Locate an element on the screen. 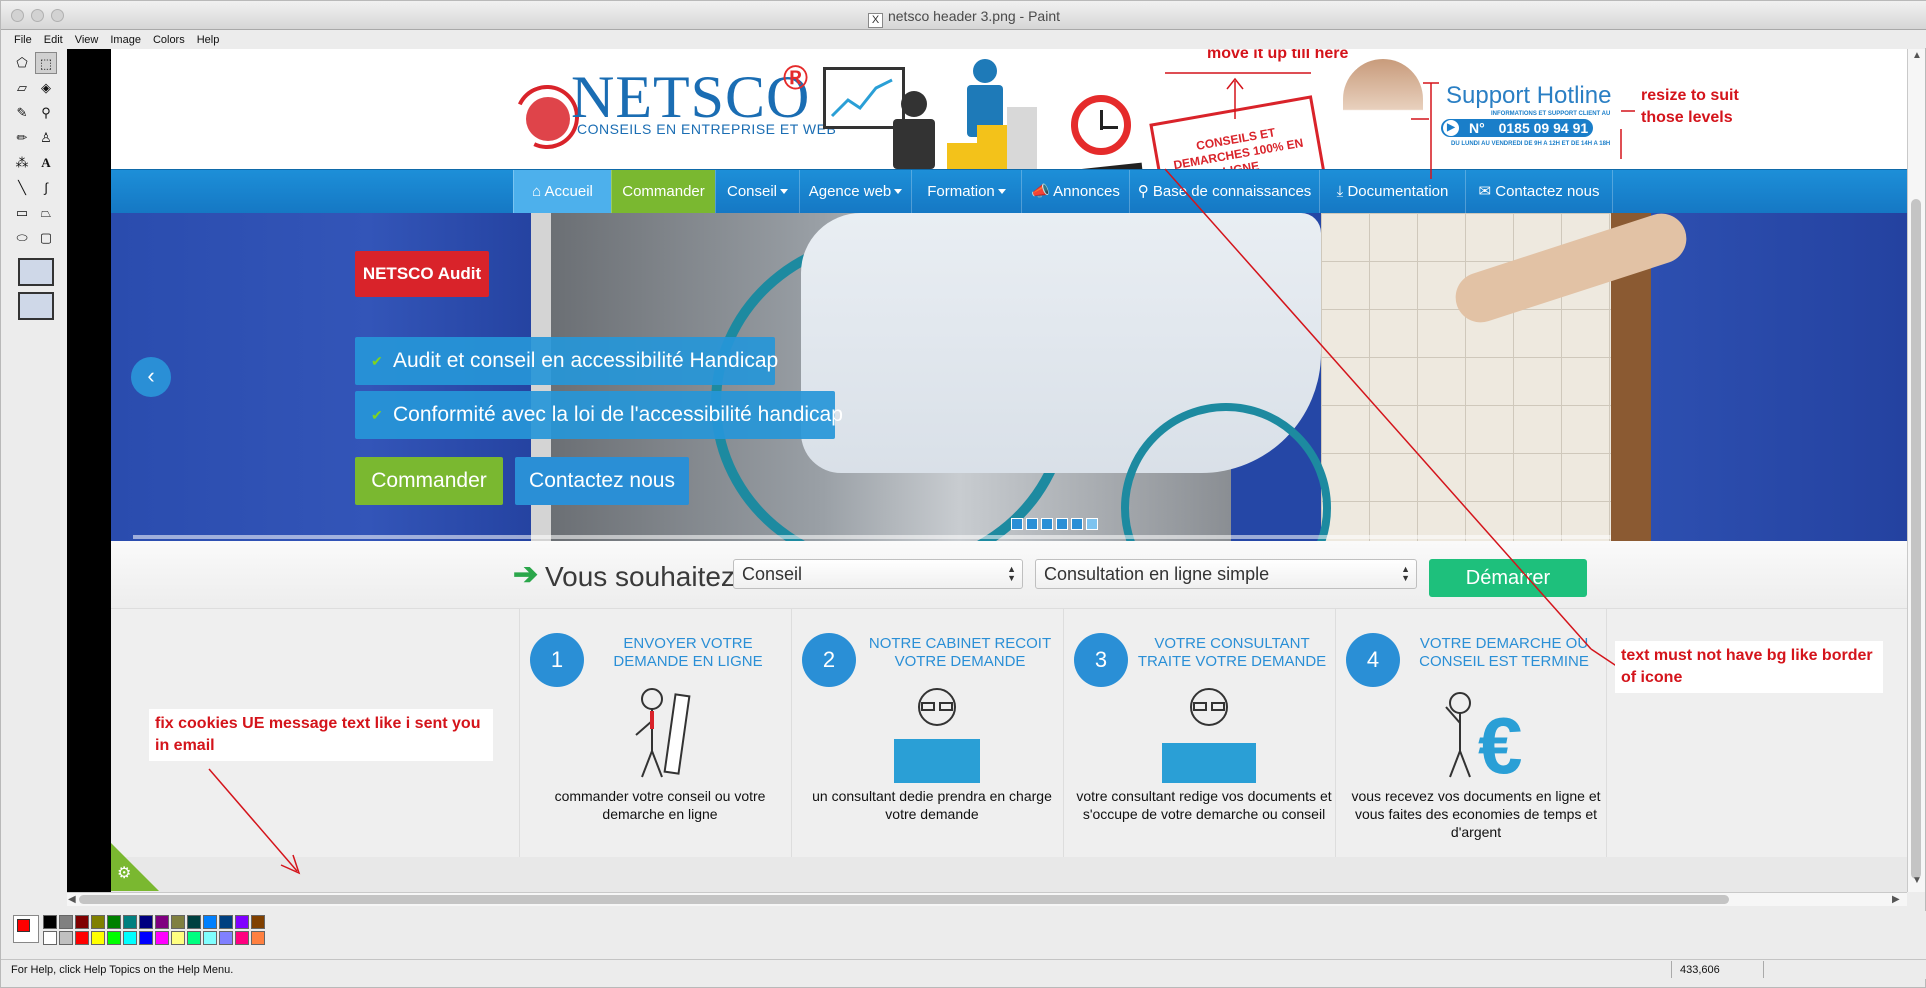 The height and width of the screenshot is (988, 1926). transparency-option-transparent is located at coordinates (36, 306).